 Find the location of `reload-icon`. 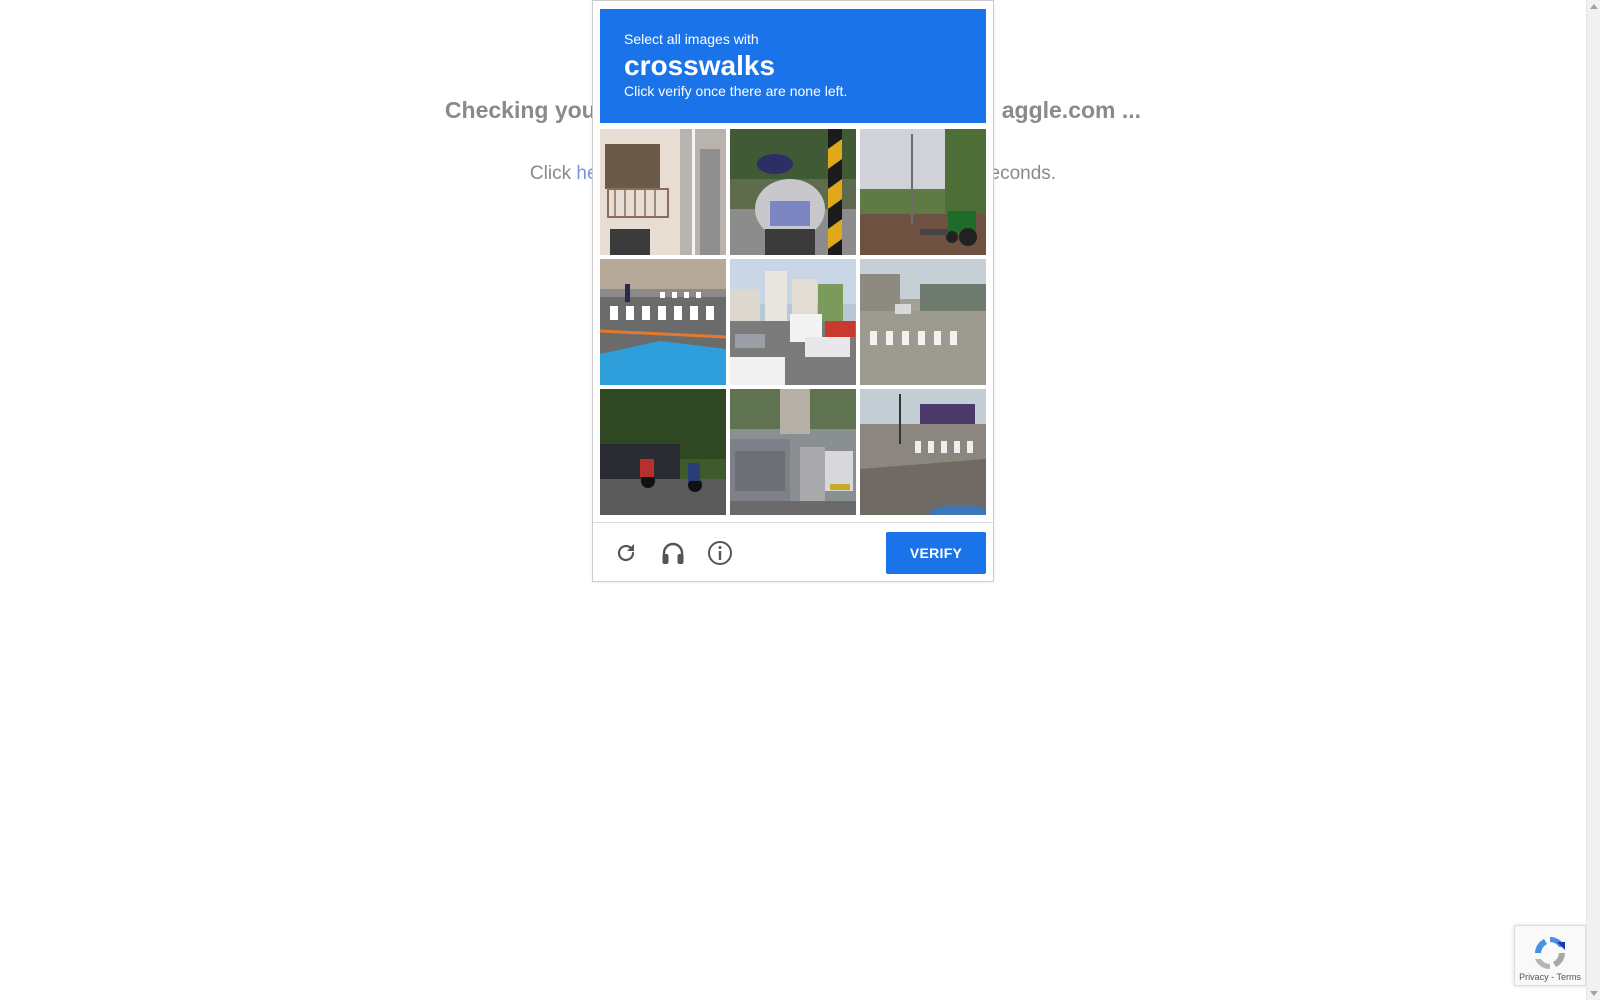

reload-icon is located at coordinates (626, 553).